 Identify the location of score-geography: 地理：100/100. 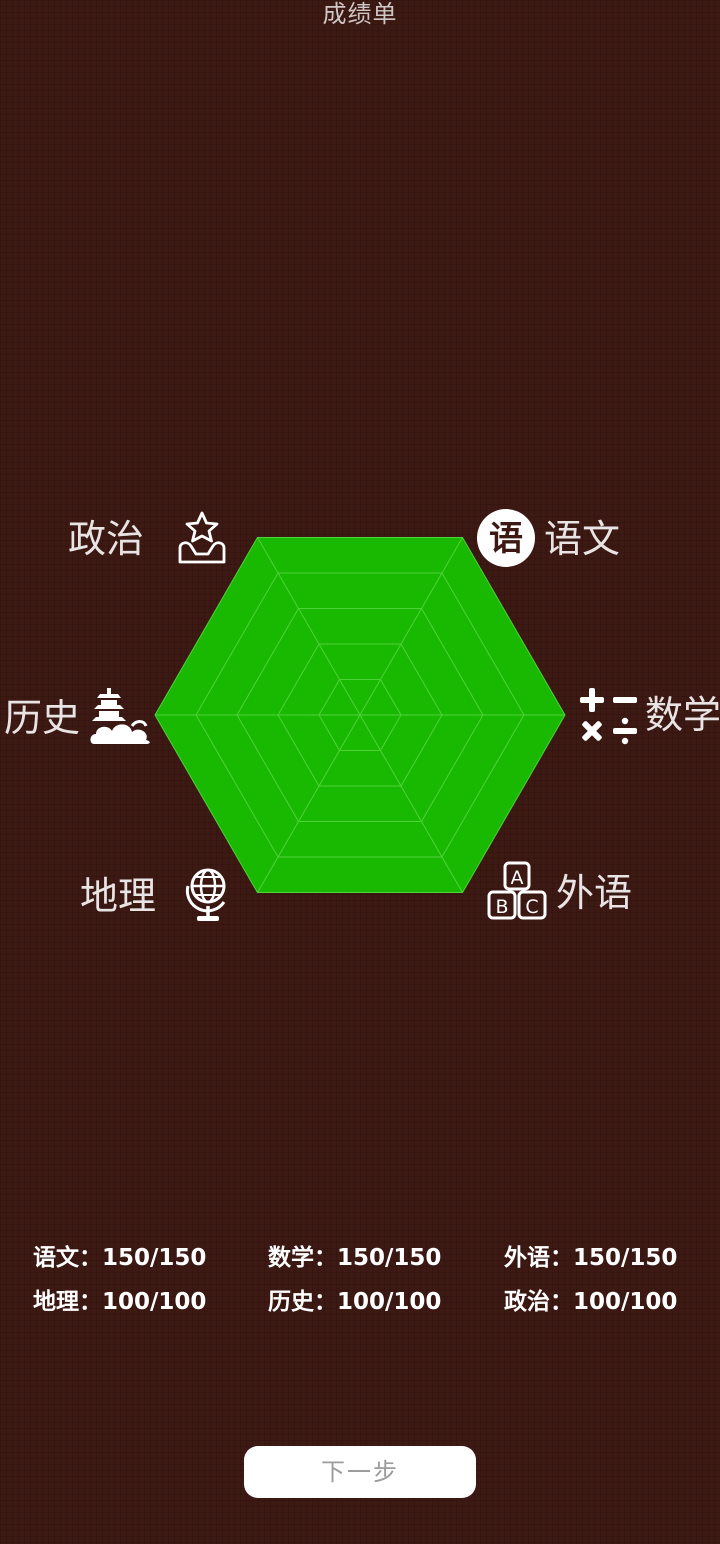
(120, 1302).